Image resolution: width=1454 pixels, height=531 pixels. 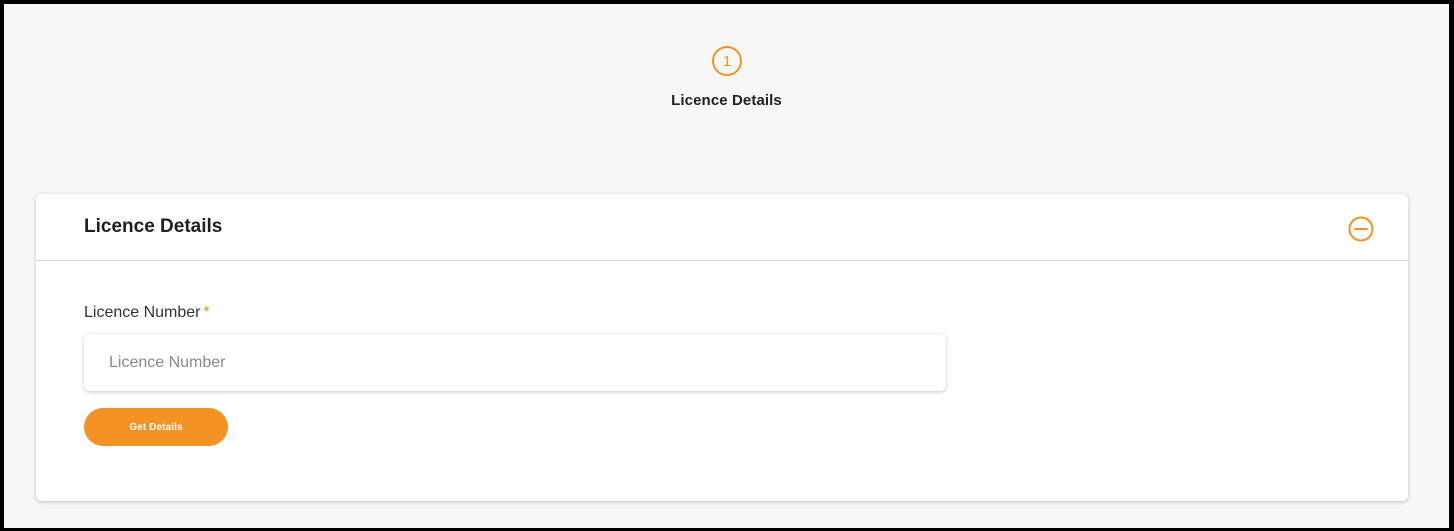 I want to click on minus-circle-icon, so click(x=1361, y=229).